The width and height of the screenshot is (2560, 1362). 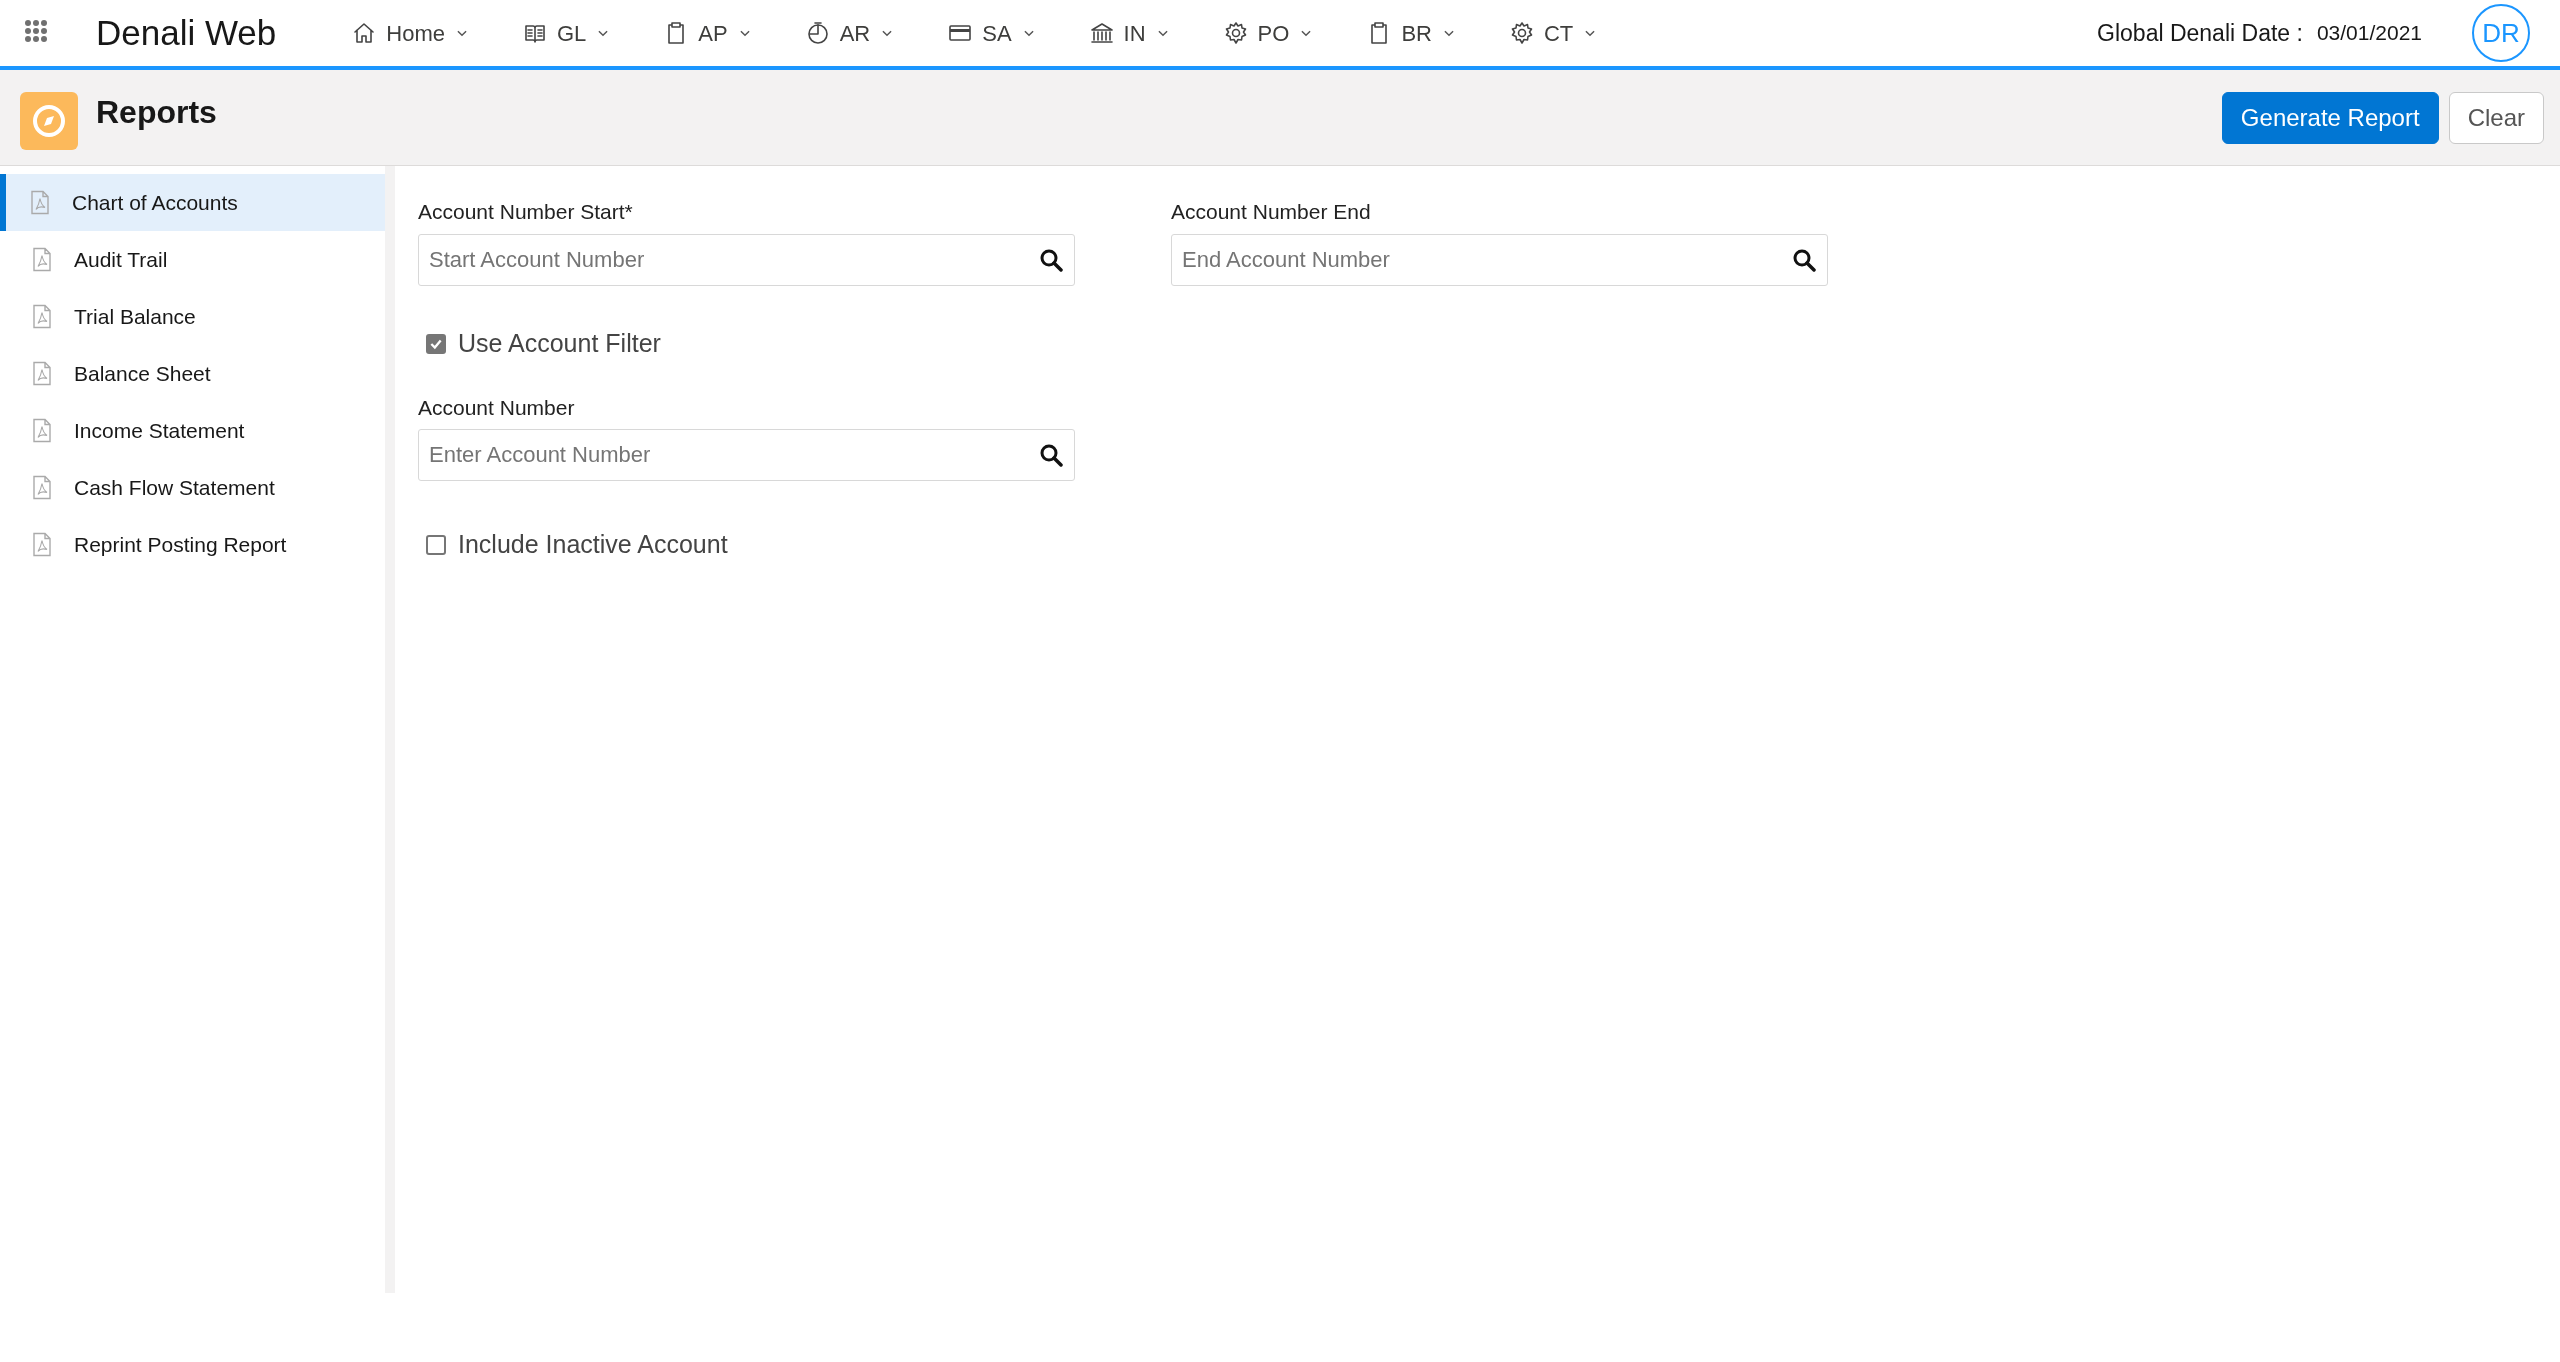 I want to click on nav-menu-item: SA, so click(x=992, y=33).